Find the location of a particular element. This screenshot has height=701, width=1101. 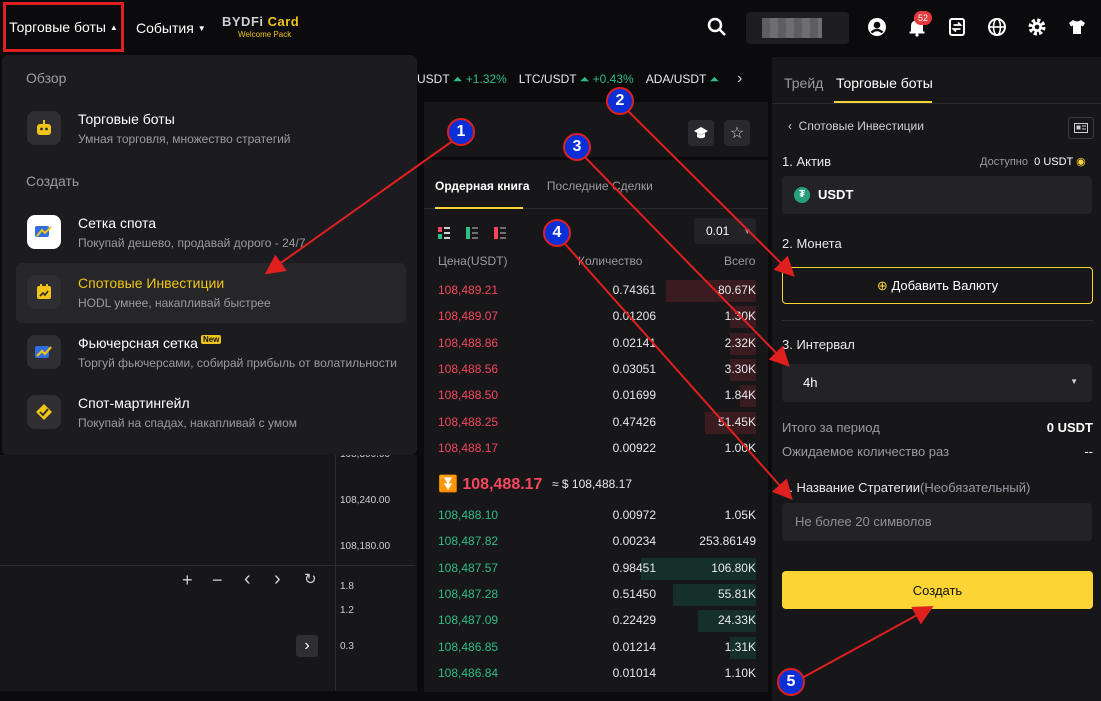

callout-2: 2 is located at coordinates (620, 101).